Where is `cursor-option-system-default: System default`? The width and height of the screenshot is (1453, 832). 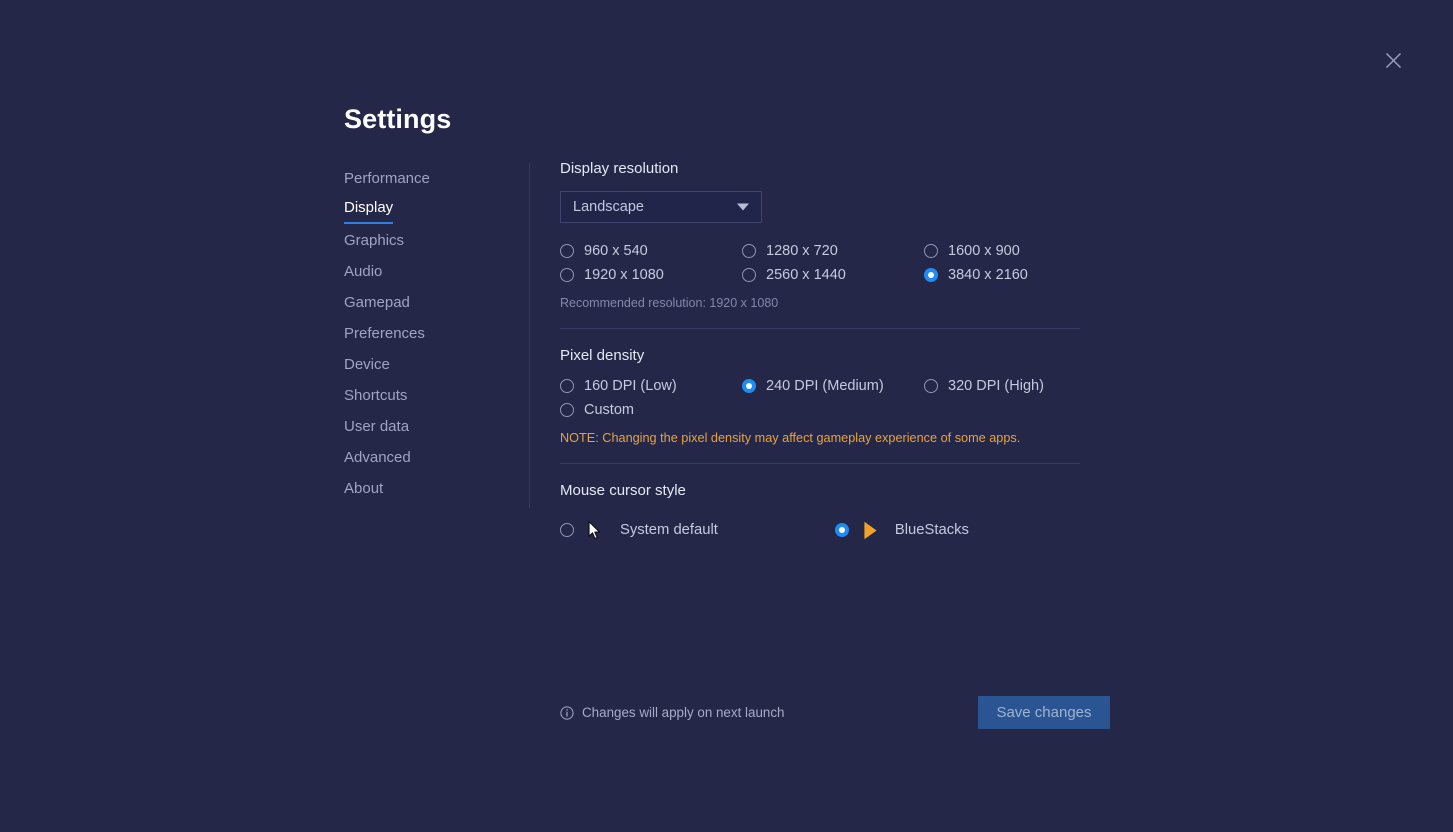 cursor-option-system-default: System default is located at coordinates (639, 530).